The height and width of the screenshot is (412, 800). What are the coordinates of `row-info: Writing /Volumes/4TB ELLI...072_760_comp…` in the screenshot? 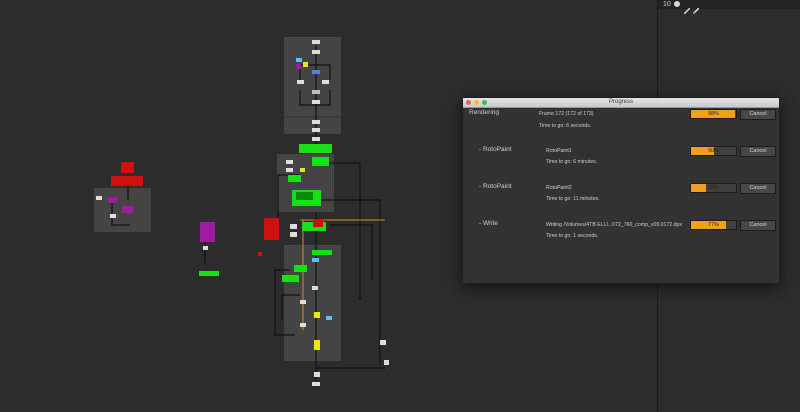 It's located at (614, 225).